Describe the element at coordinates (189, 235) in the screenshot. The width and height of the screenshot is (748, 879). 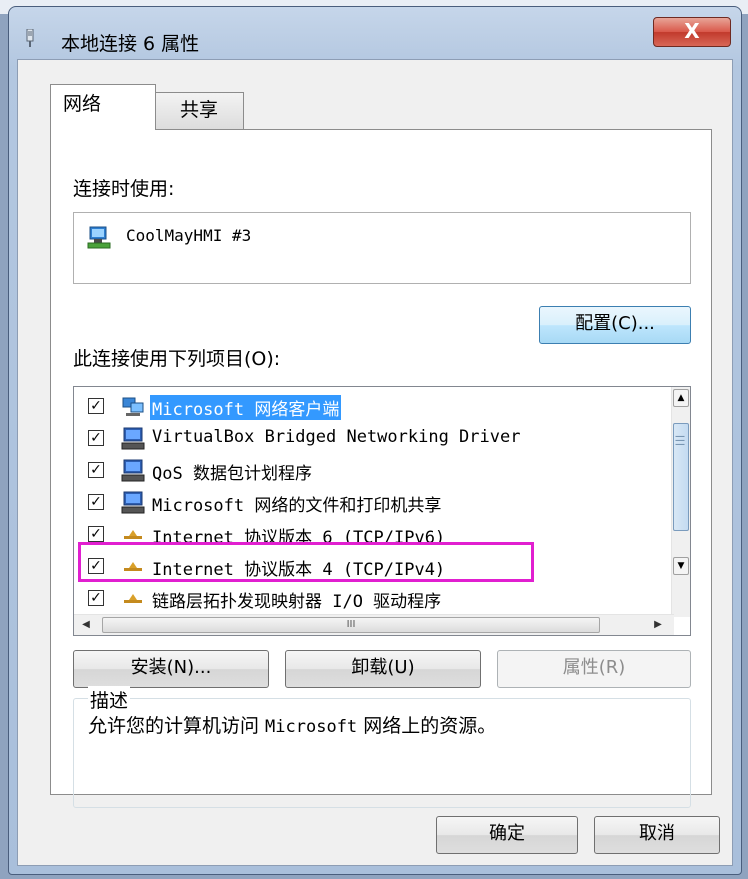
I see `adapter-name: CoolMayHMI #3` at that location.